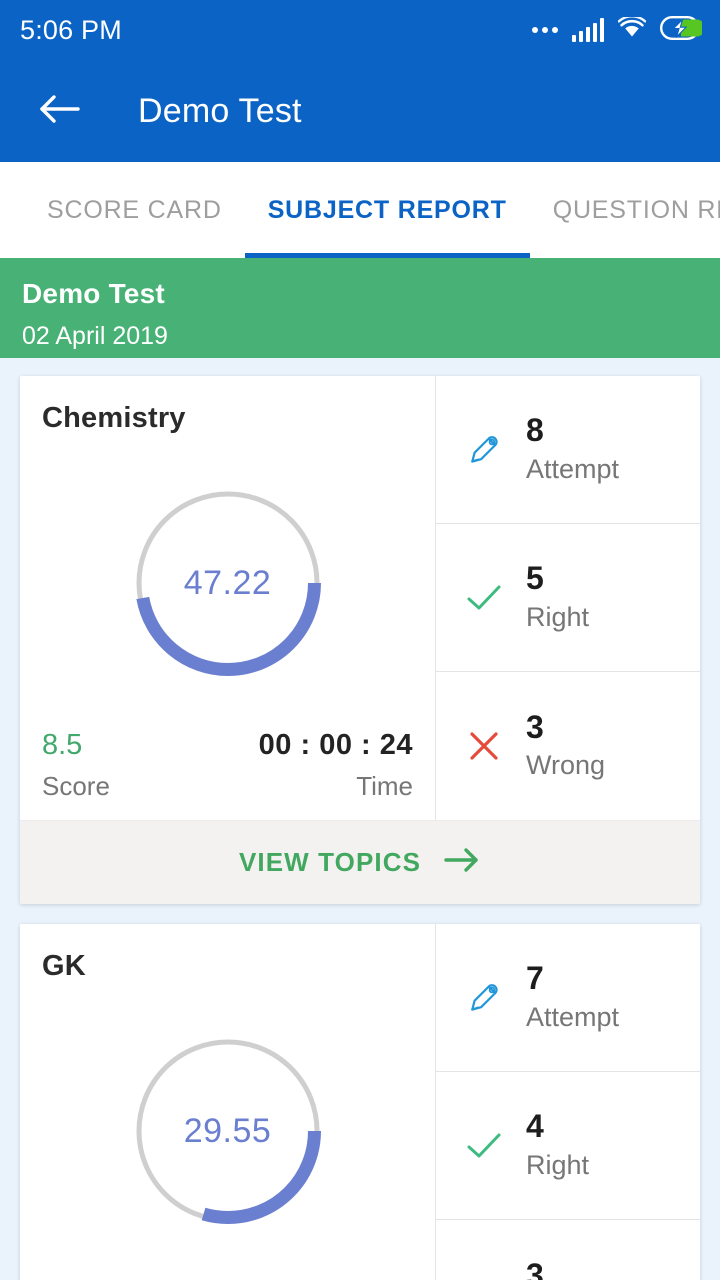 This screenshot has height=1280, width=720. What do you see at coordinates (557, 597) in the screenshot?
I see `stat-text: 5 Right` at bounding box center [557, 597].